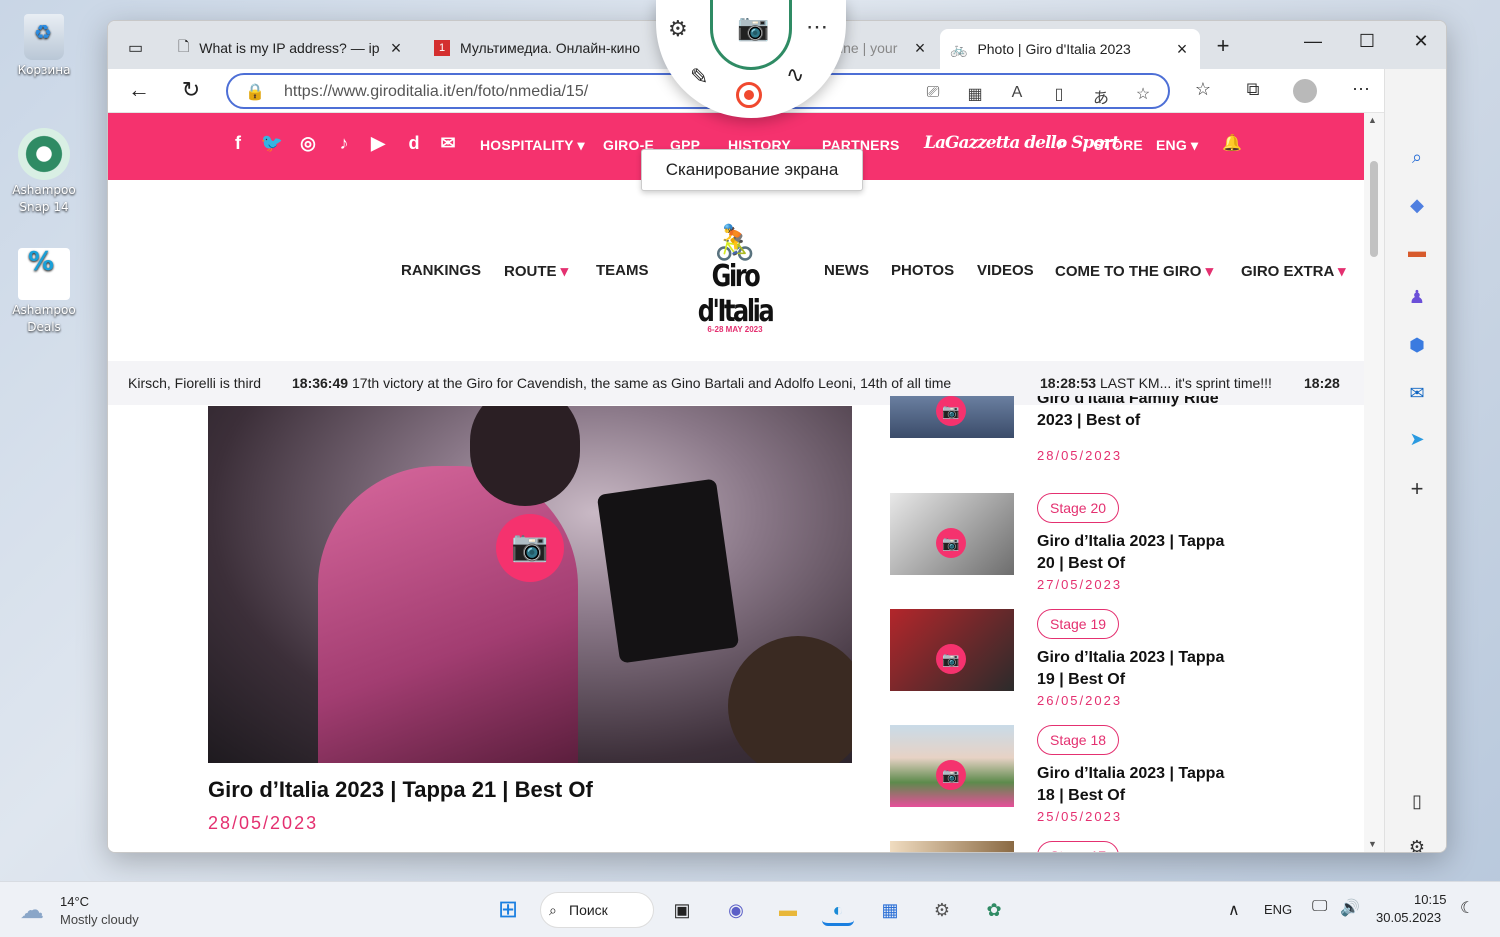 The height and width of the screenshot is (937, 1500). I want to click on file-explorer-icon: ▬, so click(788, 910).